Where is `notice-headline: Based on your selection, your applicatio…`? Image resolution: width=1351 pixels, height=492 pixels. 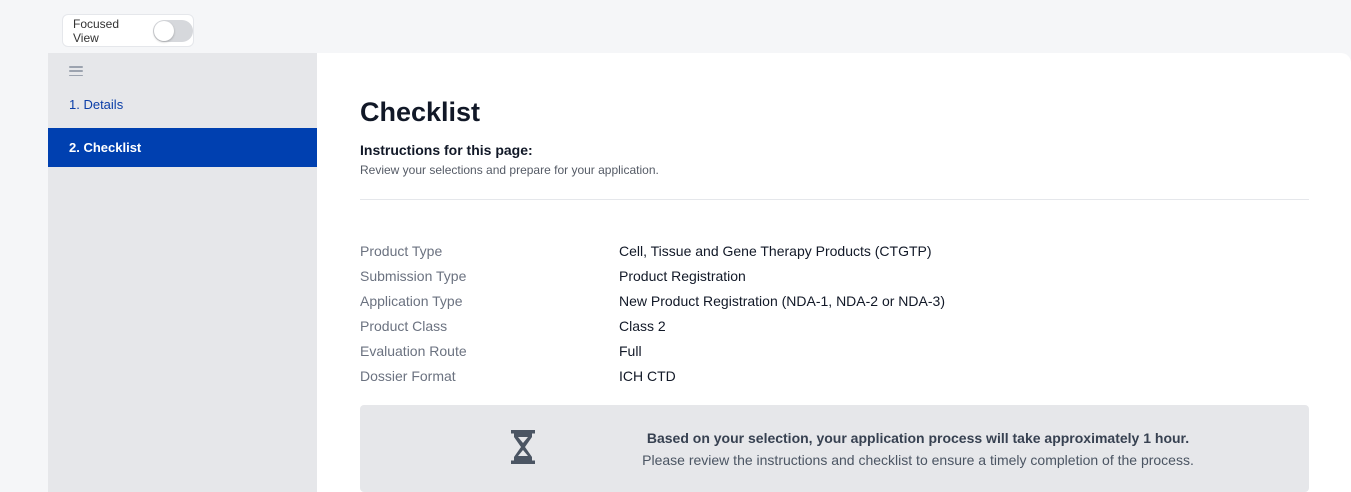
notice-headline: Based on your selection, your applicatio… is located at coordinates (918, 438).